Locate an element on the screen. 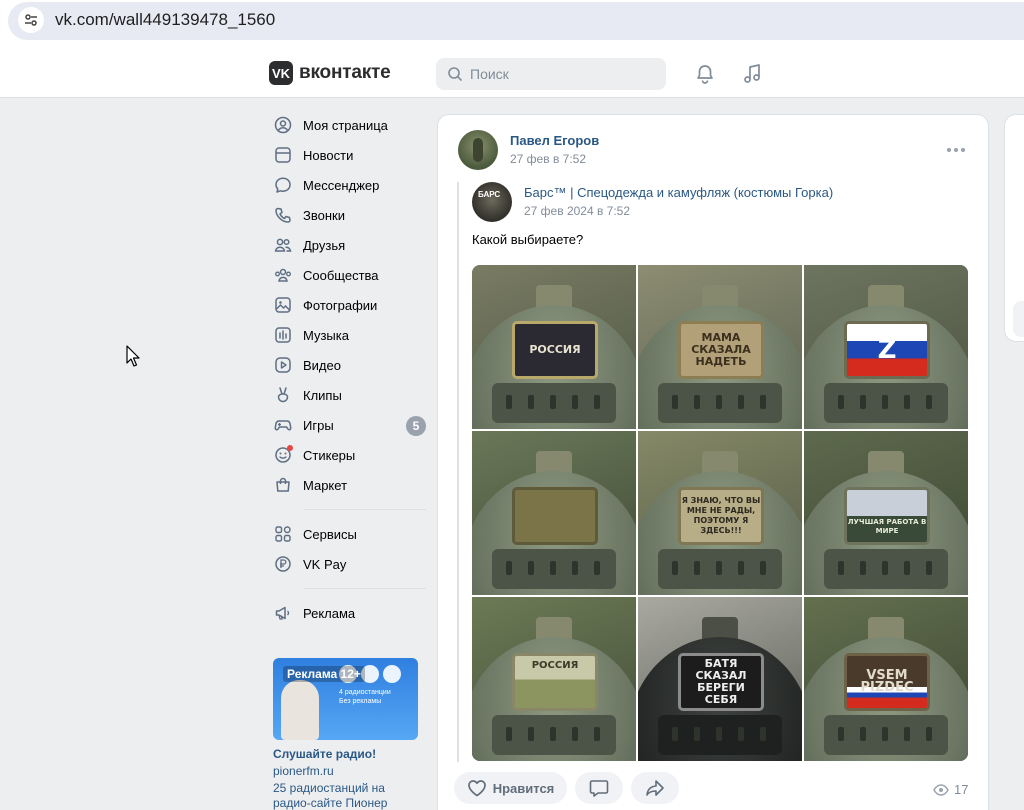  search-box is located at coordinates (551, 74).